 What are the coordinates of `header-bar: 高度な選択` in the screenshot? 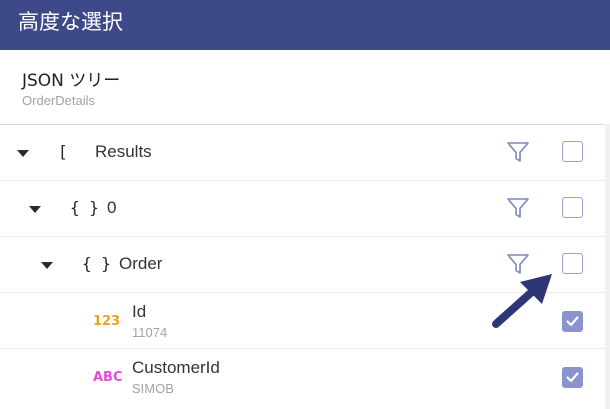 It's located at (305, 25).